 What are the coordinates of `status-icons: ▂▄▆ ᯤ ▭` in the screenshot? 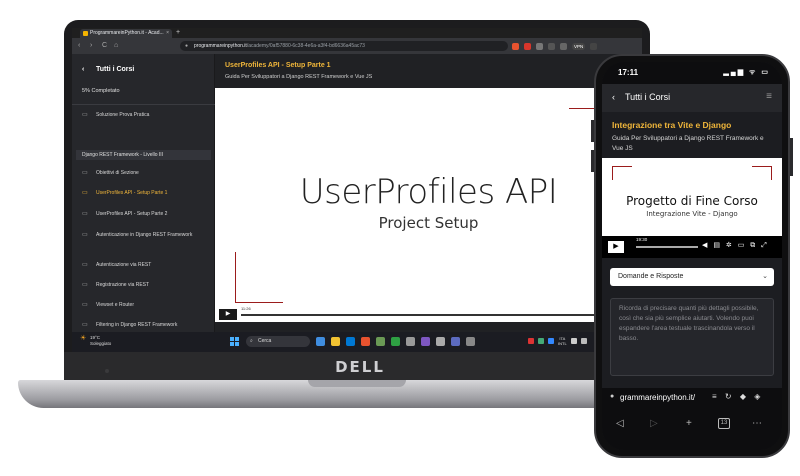 It's located at (746, 72).